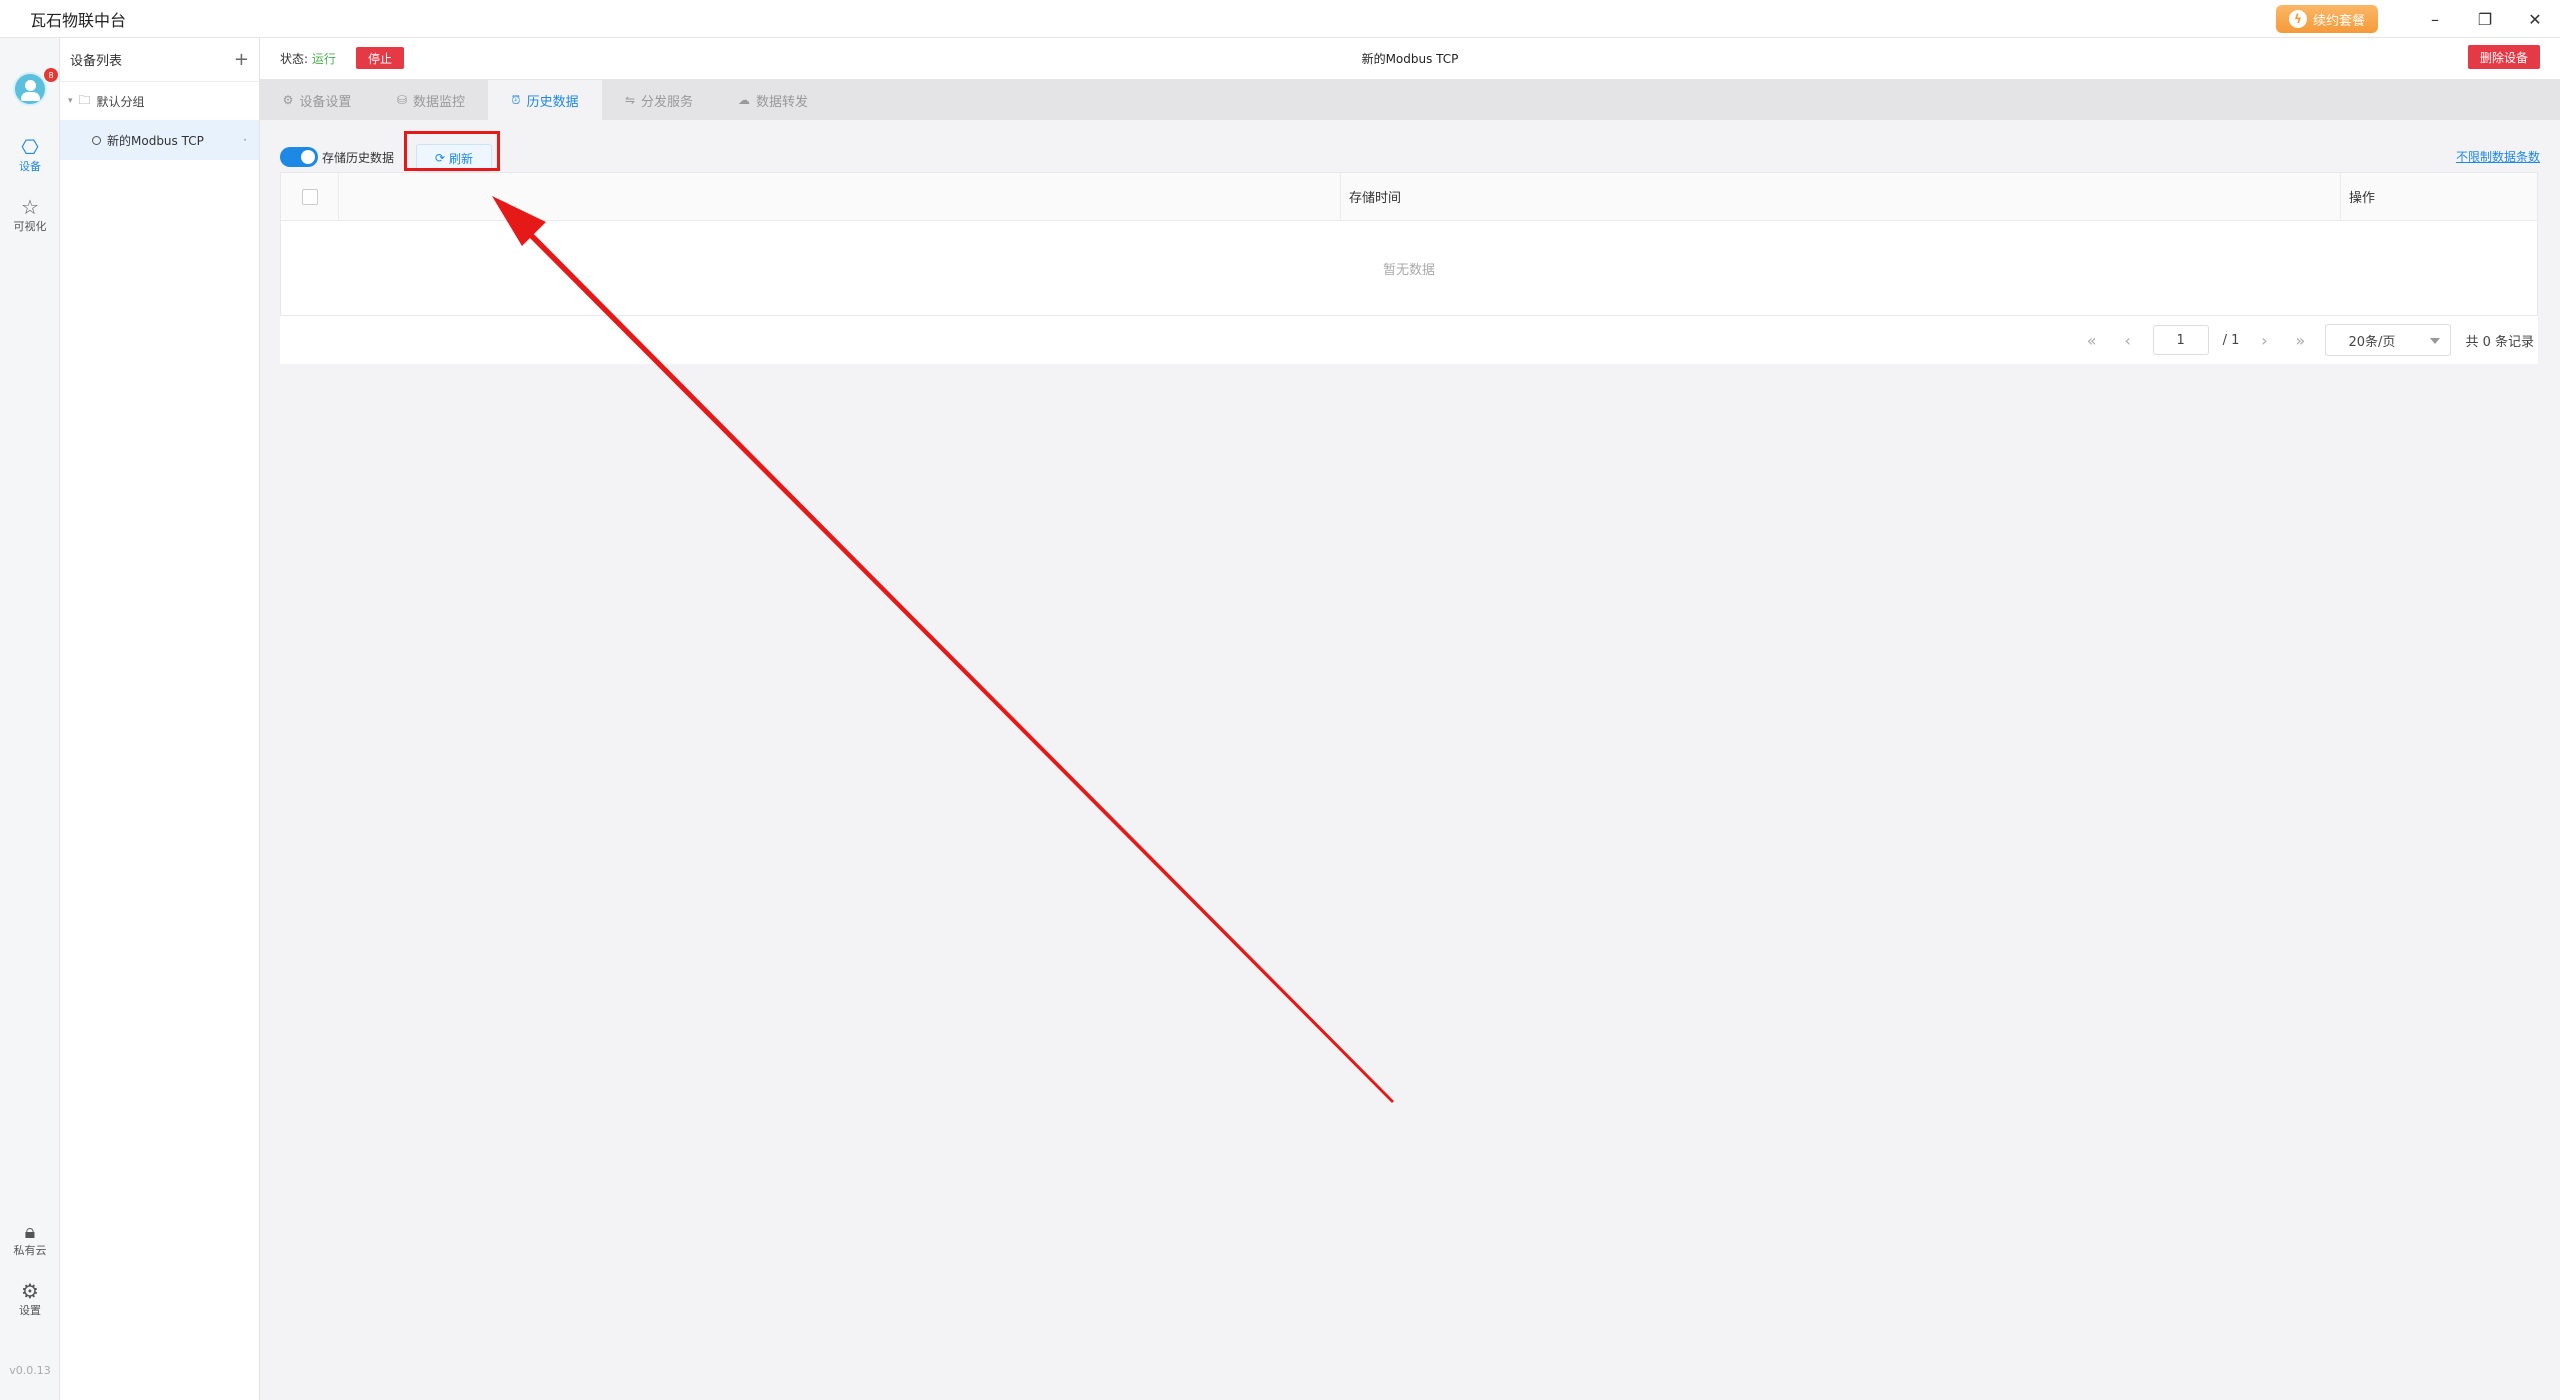 This screenshot has height=1400, width=2560. What do you see at coordinates (30, 89) in the screenshot?
I see `avatar` at bounding box center [30, 89].